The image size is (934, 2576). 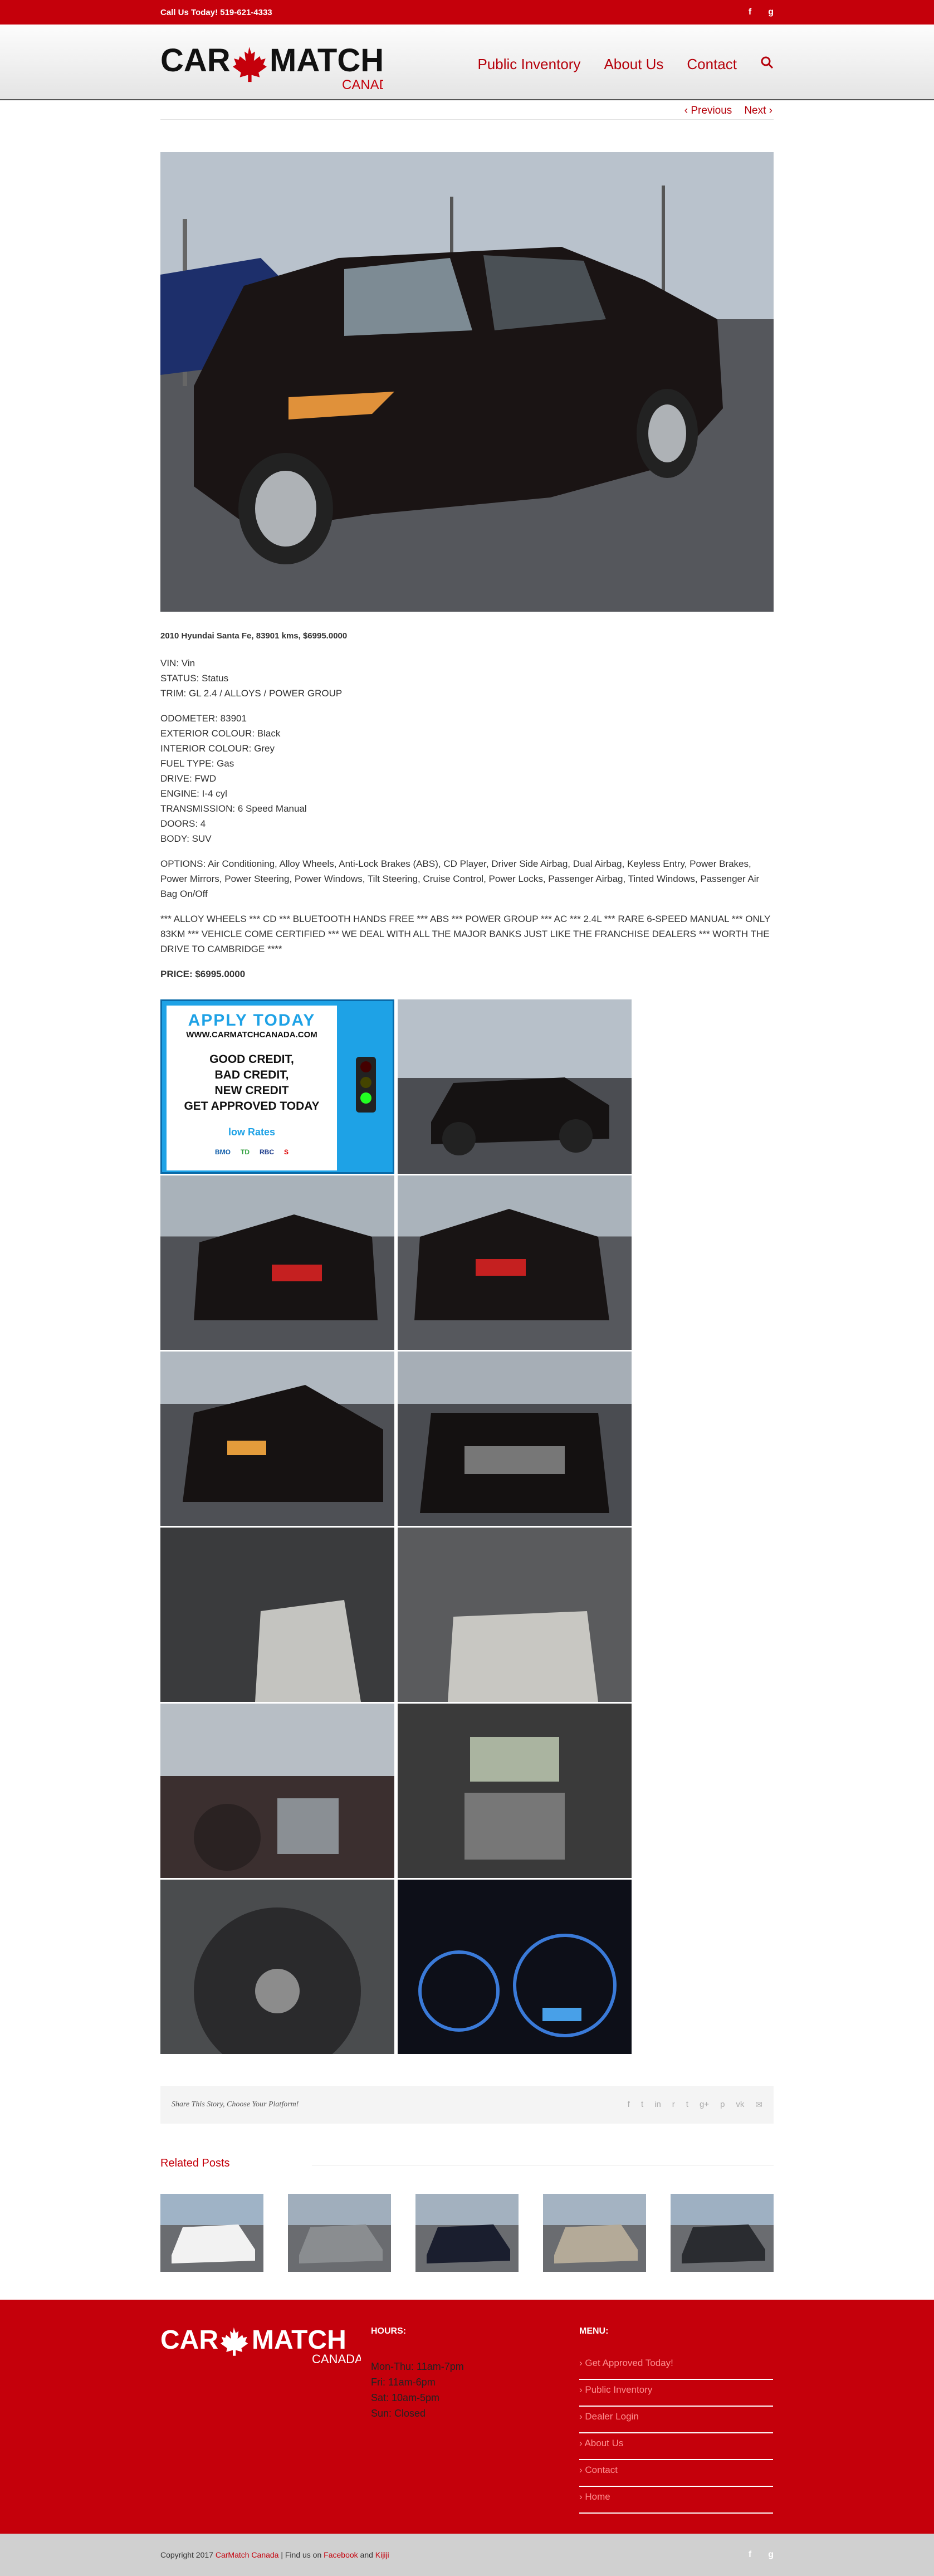 What do you see at coordinates (233, 808) in the screenshot?
I see `transmission-line: TRANSMISSION: 6 Speed Manual` at bounding box center [233, 808].